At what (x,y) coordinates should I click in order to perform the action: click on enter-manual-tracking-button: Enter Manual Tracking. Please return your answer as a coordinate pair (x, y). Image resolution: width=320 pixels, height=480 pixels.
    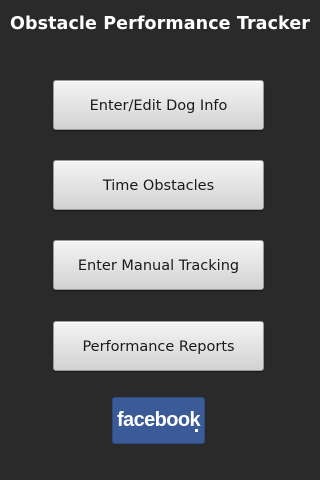
    Looking at the image, I should click on (158, 265).